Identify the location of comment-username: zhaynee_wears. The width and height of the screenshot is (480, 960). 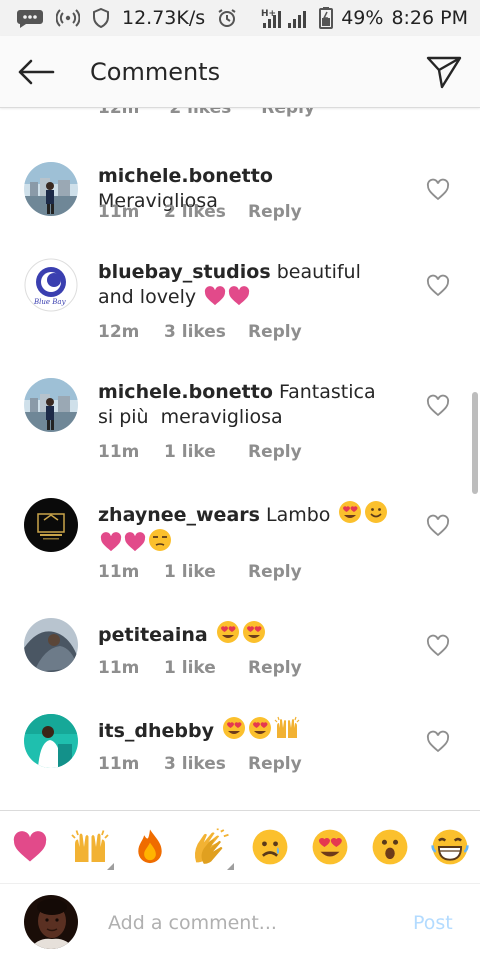
(179, 515).